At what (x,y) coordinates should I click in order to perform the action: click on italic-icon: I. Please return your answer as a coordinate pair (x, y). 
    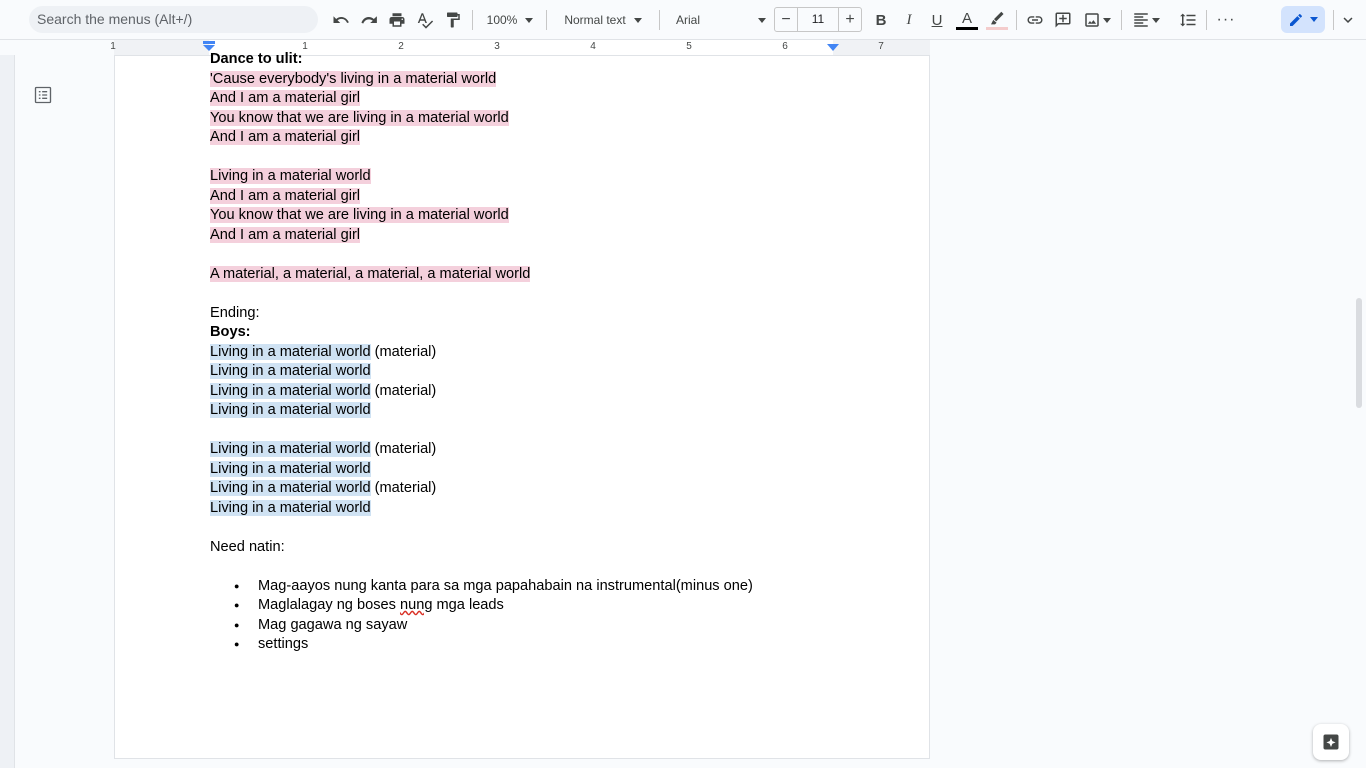
    Looking at the image, I should click on (909, 20).